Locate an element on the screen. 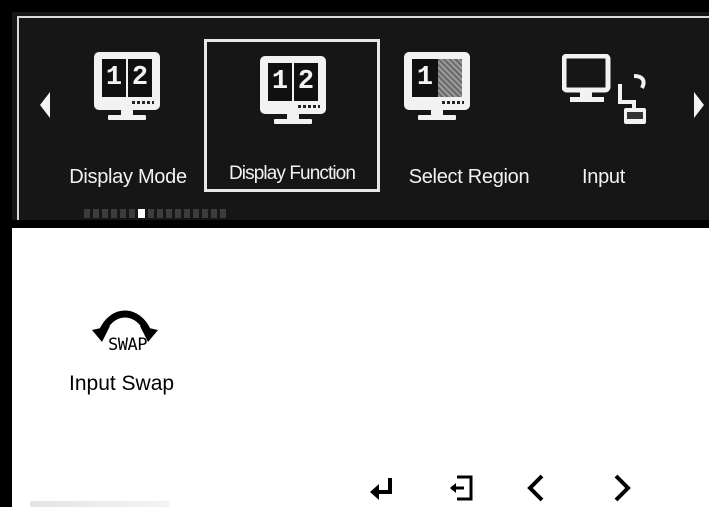  exit-icon is located at coordinates (462, 487).